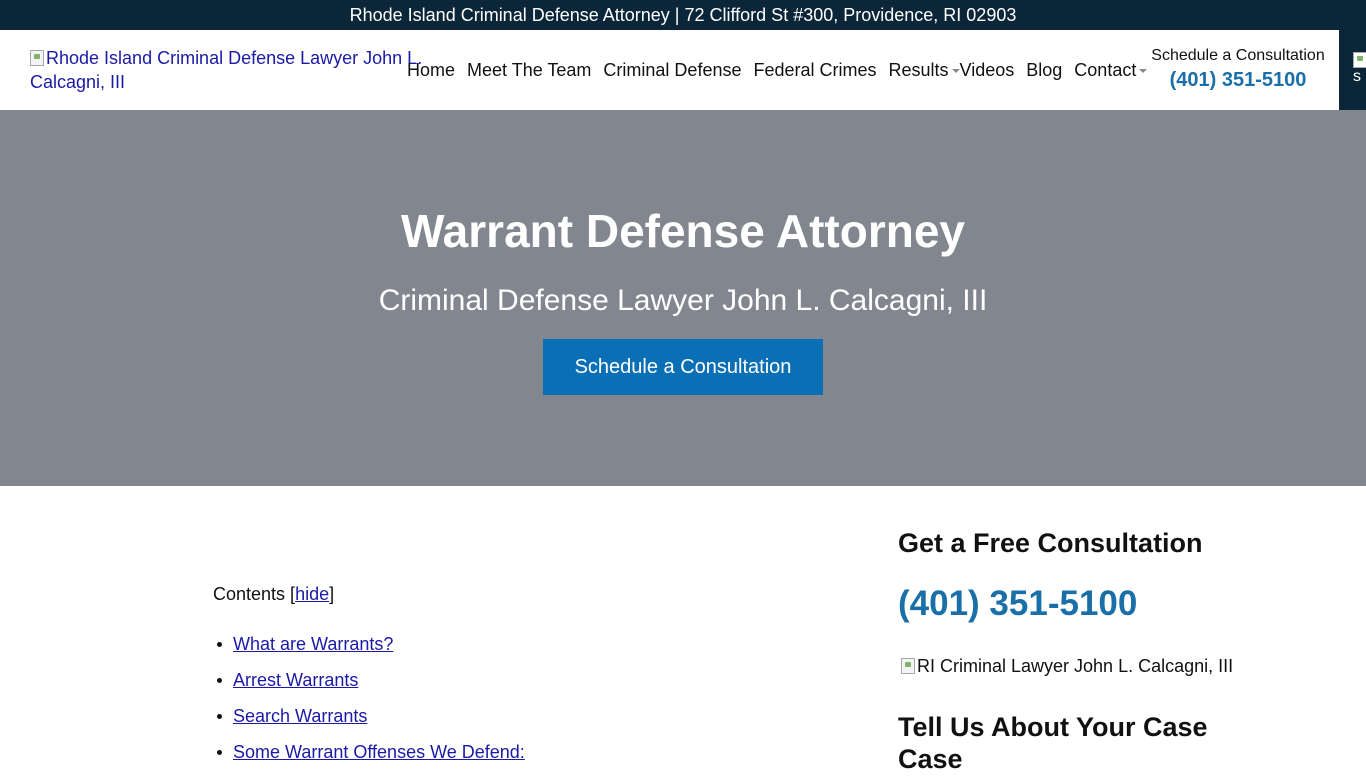 This screenshot has width=1366, height=778. What do you see at coordinates (1063, 743) in the screenshot?
I see `case-form-heading: Tell Us About Your Case Case` at bounding box center [1063, 743].